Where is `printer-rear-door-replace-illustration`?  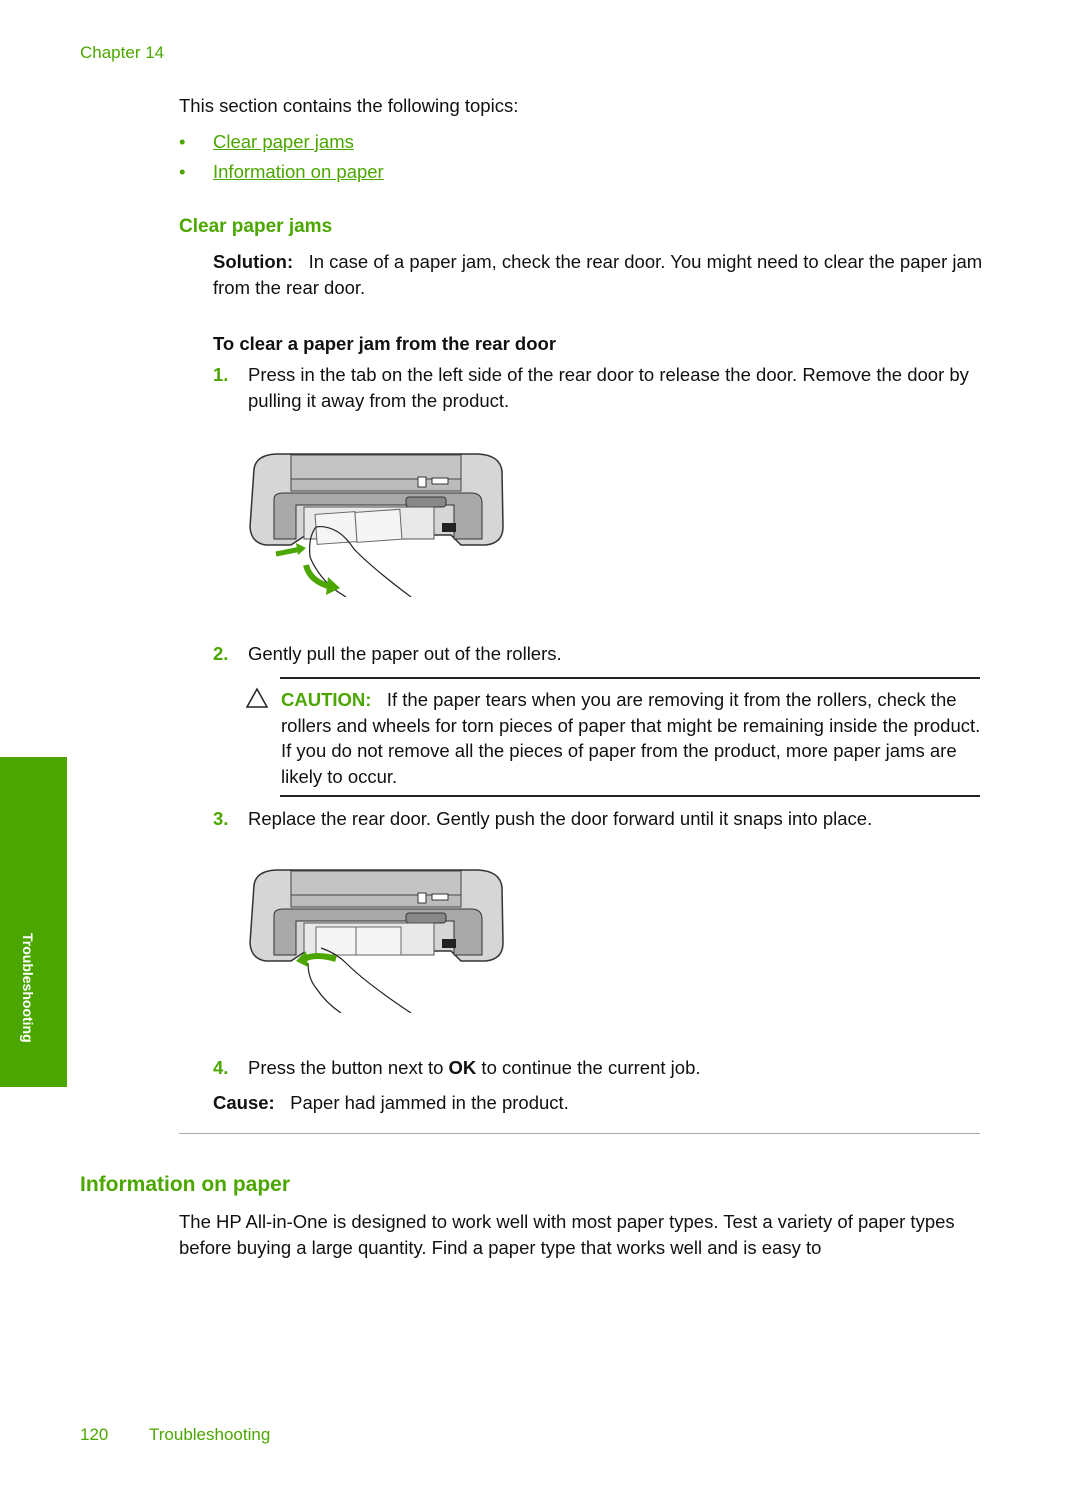 printer-rear-door-replace-illustration is located at coordinates (377, 938).